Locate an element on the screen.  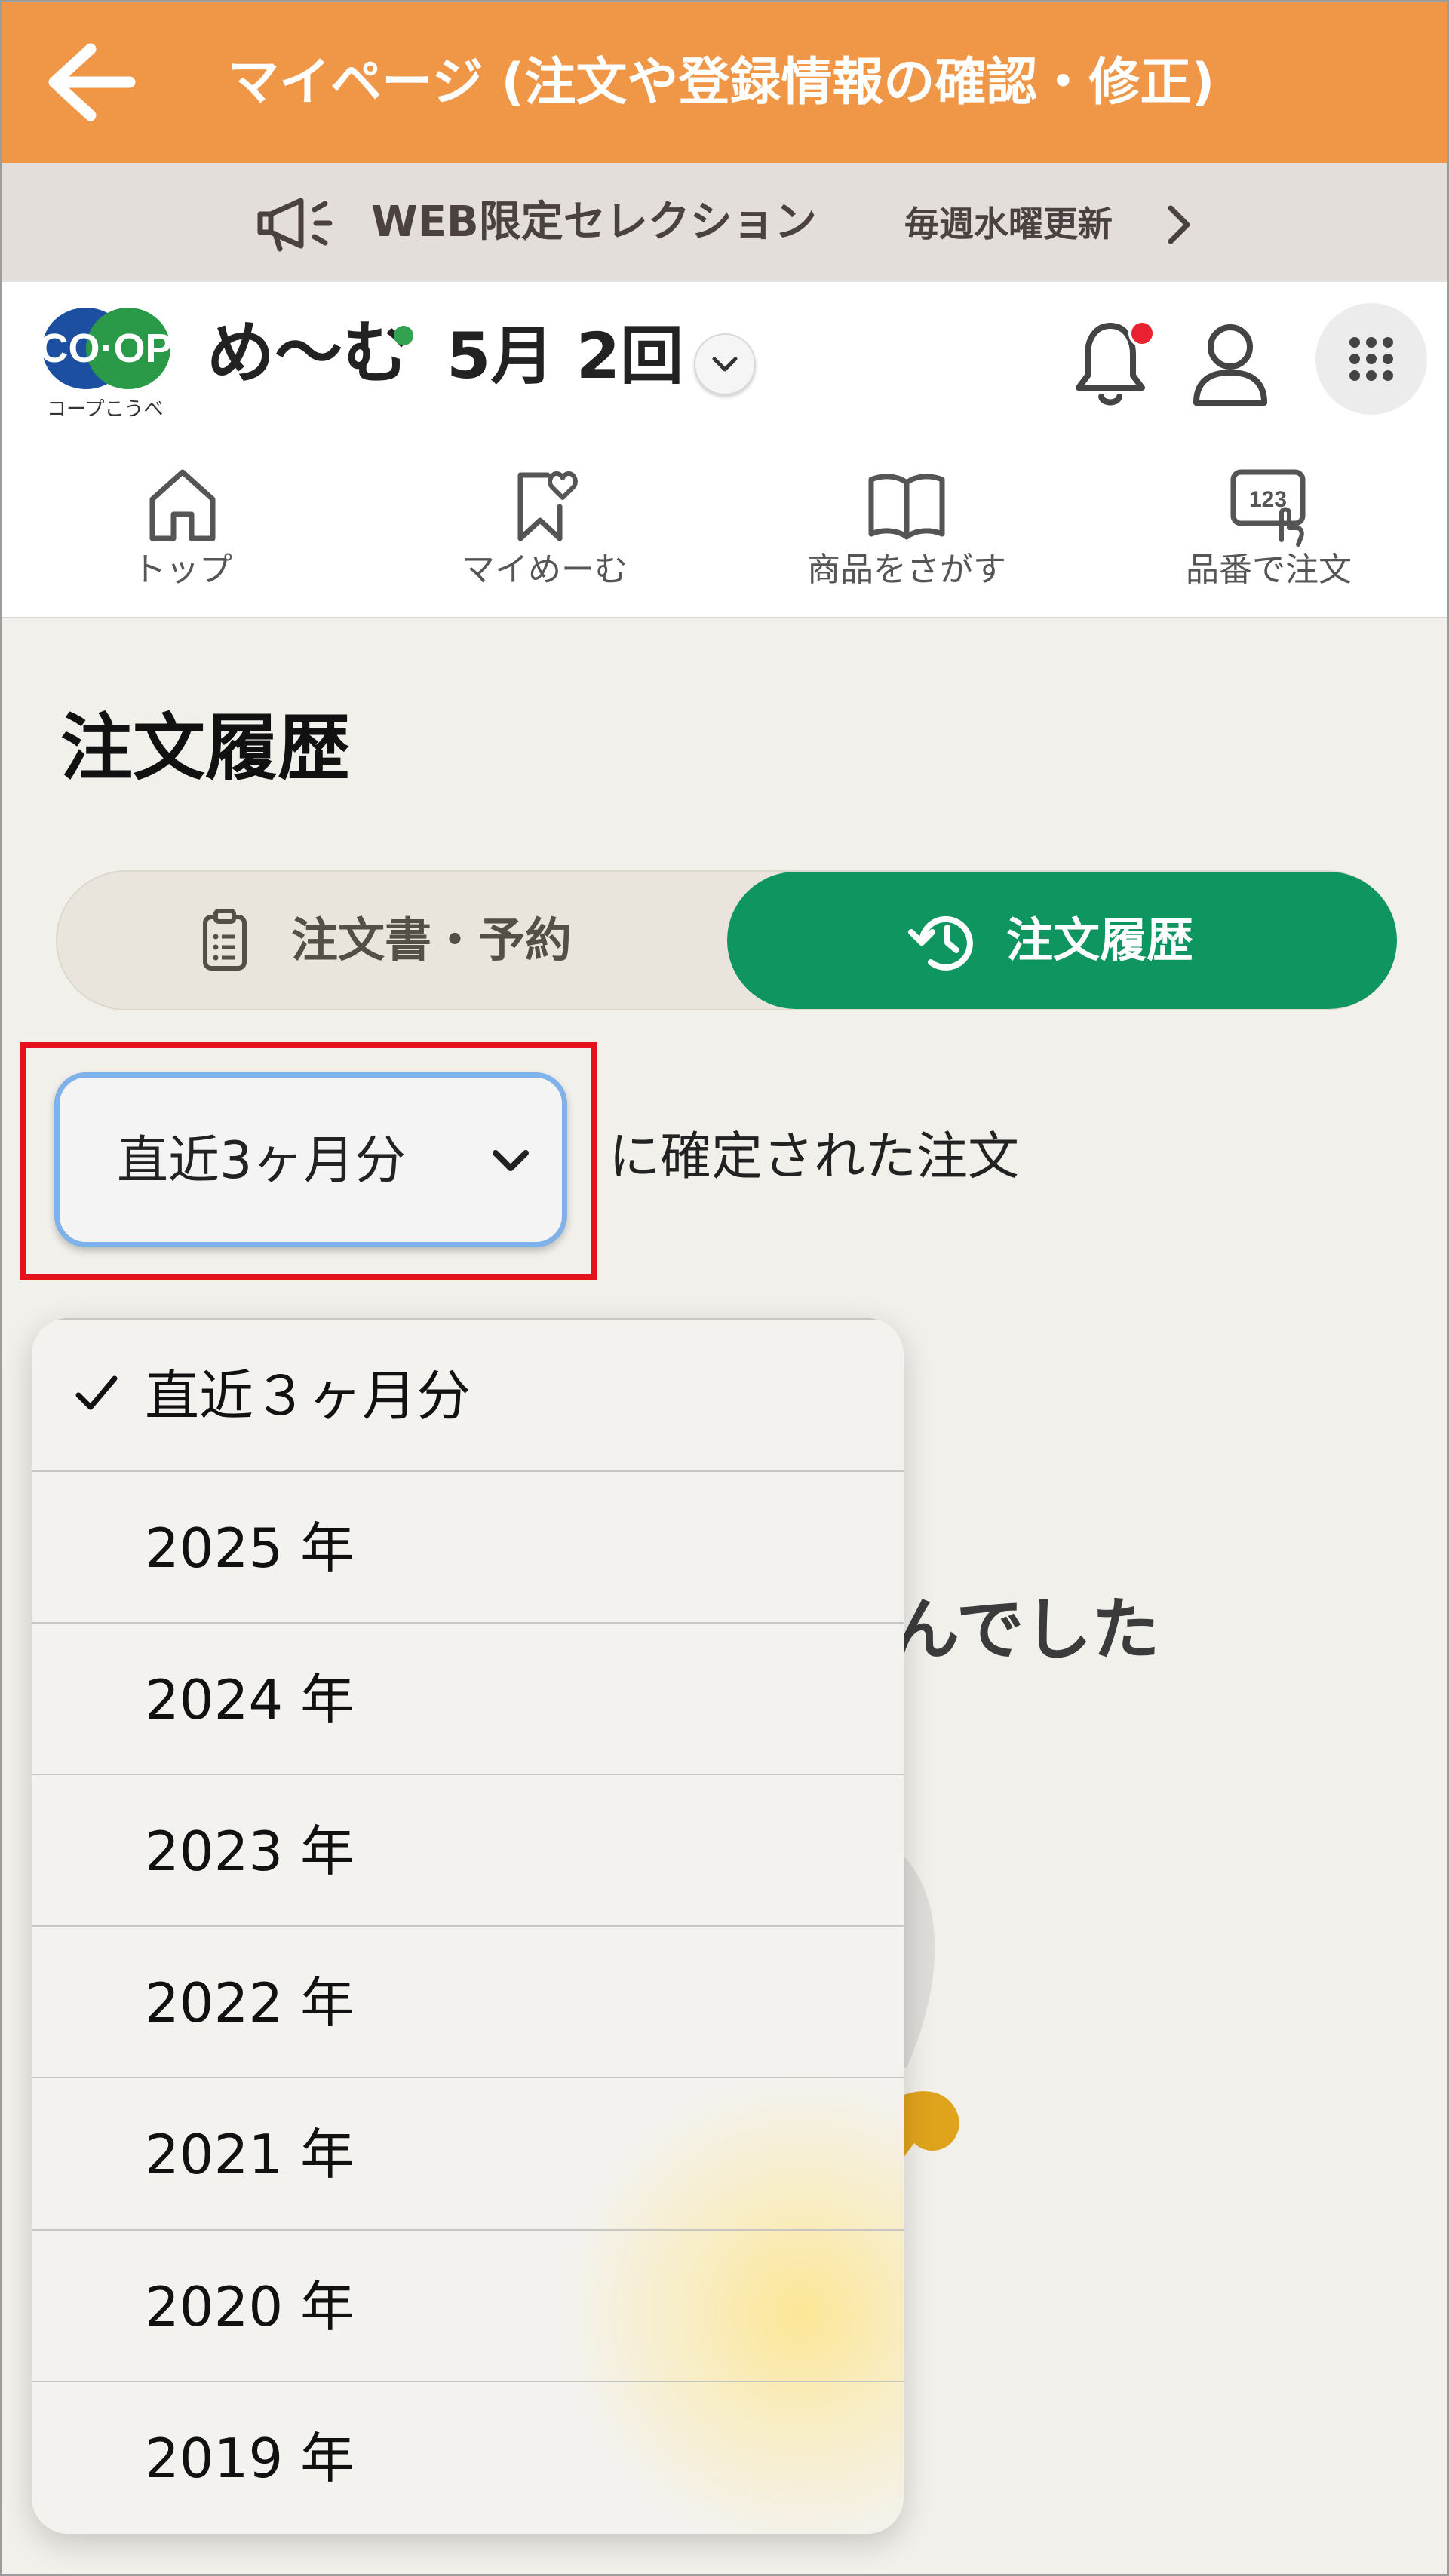
arrow-left-icon is located at coordinates (90, 82).